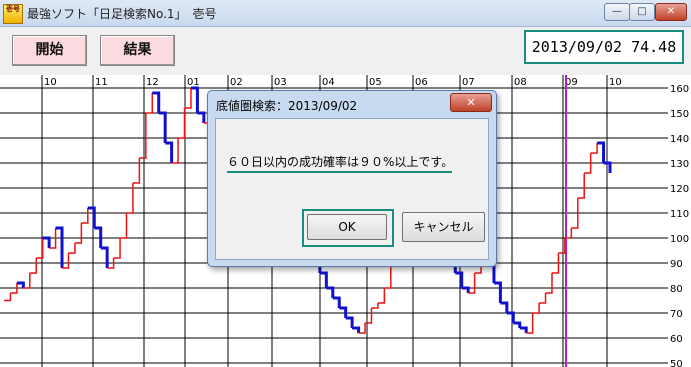  Describe the element at coordinates (604, 47) in the screenshot. I see `date-value-display: 2013/09/02 74.48` at that location.